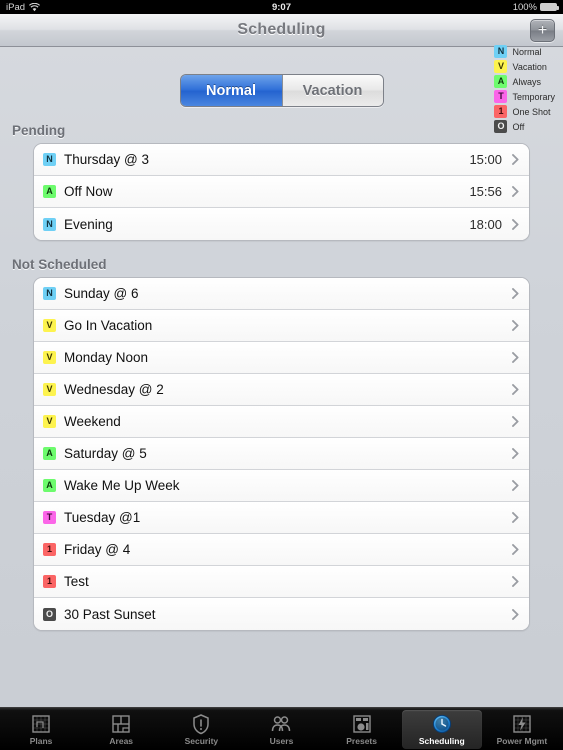  I want to click on schedule-name: Wednesday @ 2, so click(114, 389).